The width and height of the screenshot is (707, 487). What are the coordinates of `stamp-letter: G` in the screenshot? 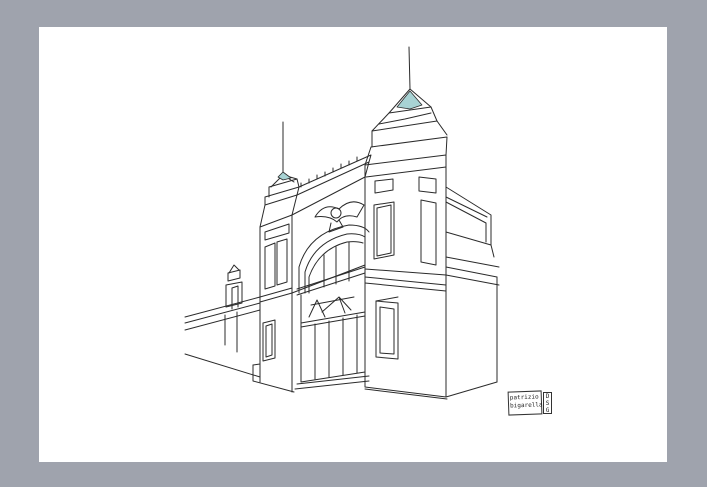 It's located at (547, 410).